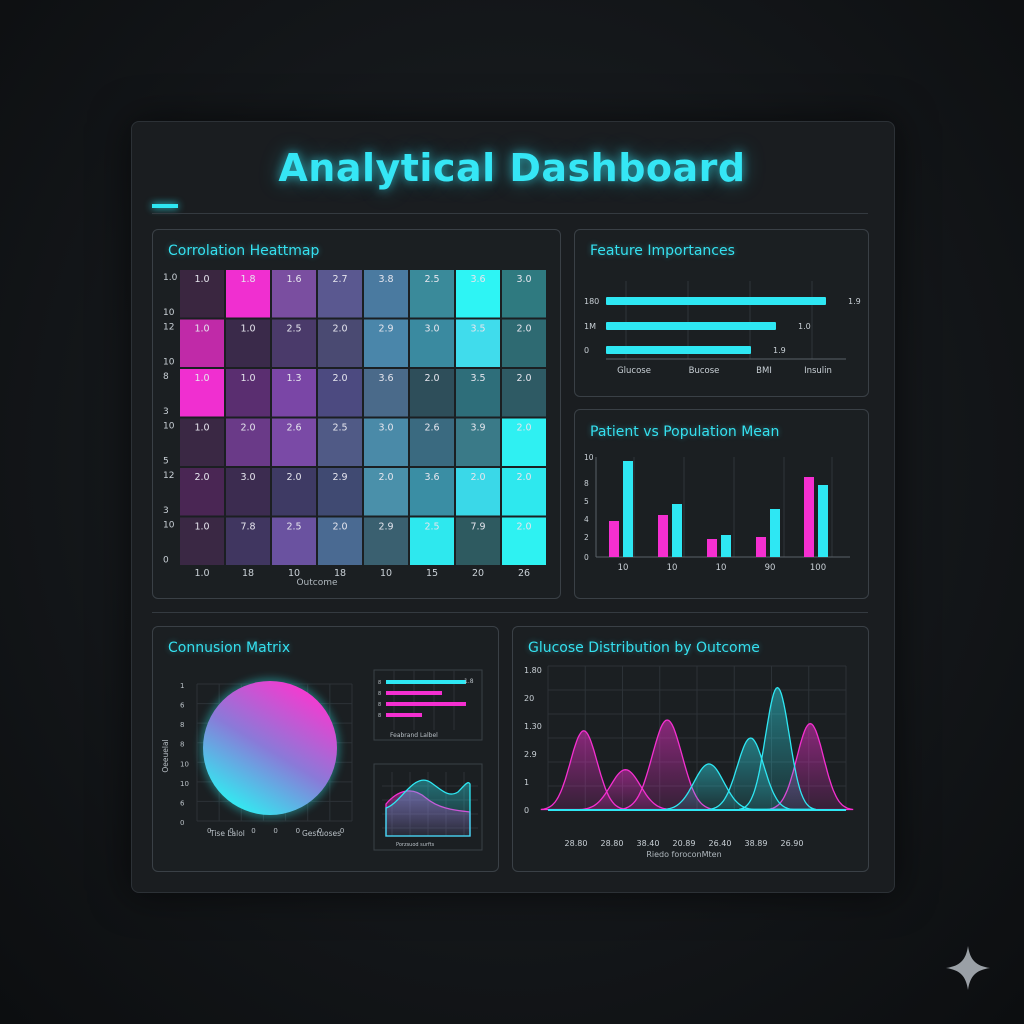 Image resolution: width=1024 pixels, height=1024 pixels. Describe the element at coordinates (201, 573) in the screenshot. I see `heatmap-col-label: 1.0` at that location.